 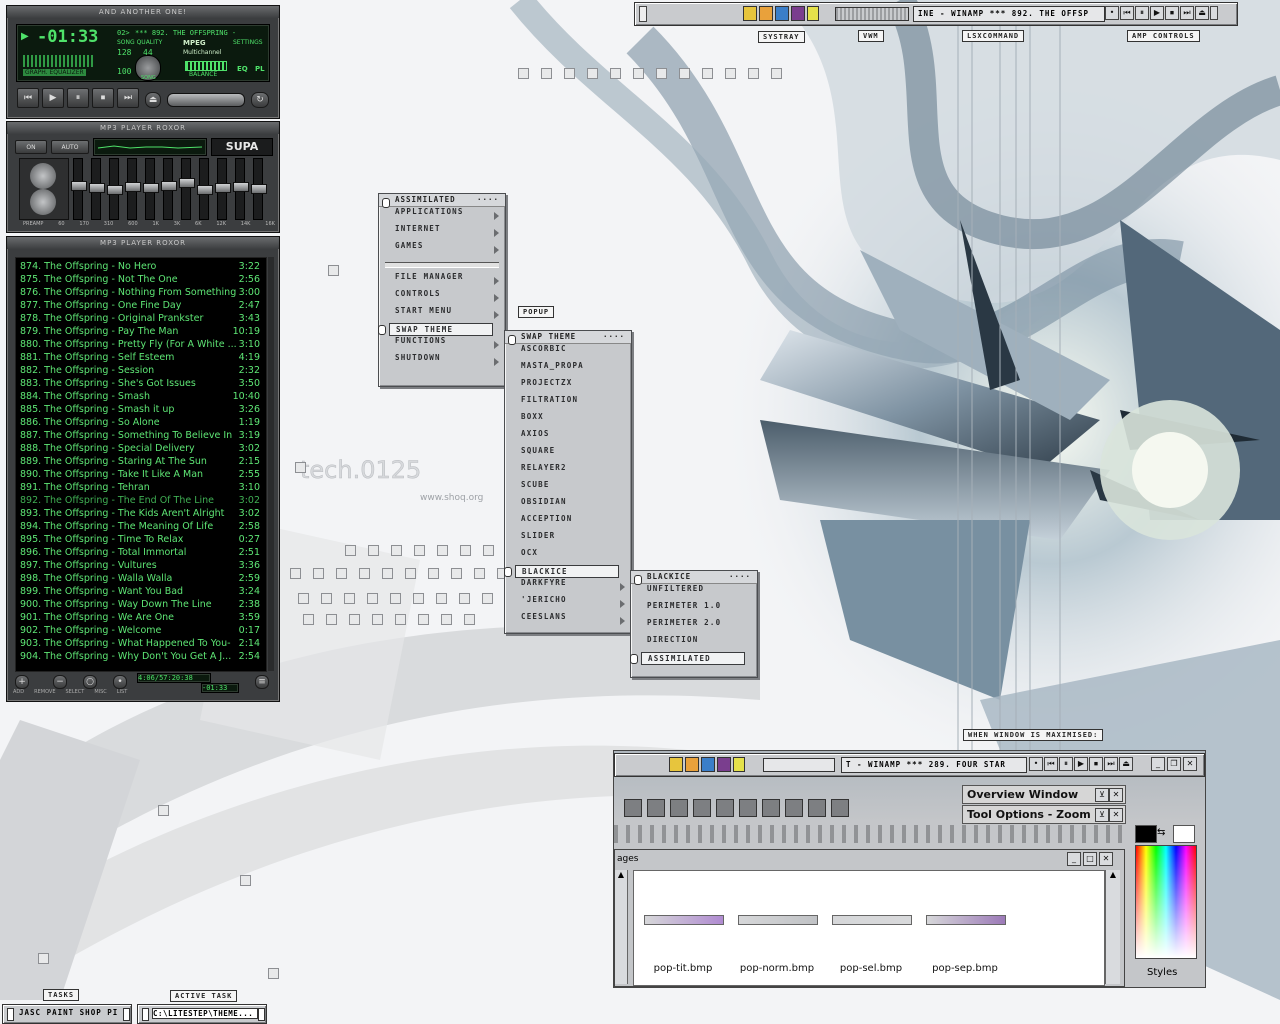 What do you see at coordinates (1174, 764) in the screenshot?
I see `maximize-button: ❐` at bounding box center [1174, 764].